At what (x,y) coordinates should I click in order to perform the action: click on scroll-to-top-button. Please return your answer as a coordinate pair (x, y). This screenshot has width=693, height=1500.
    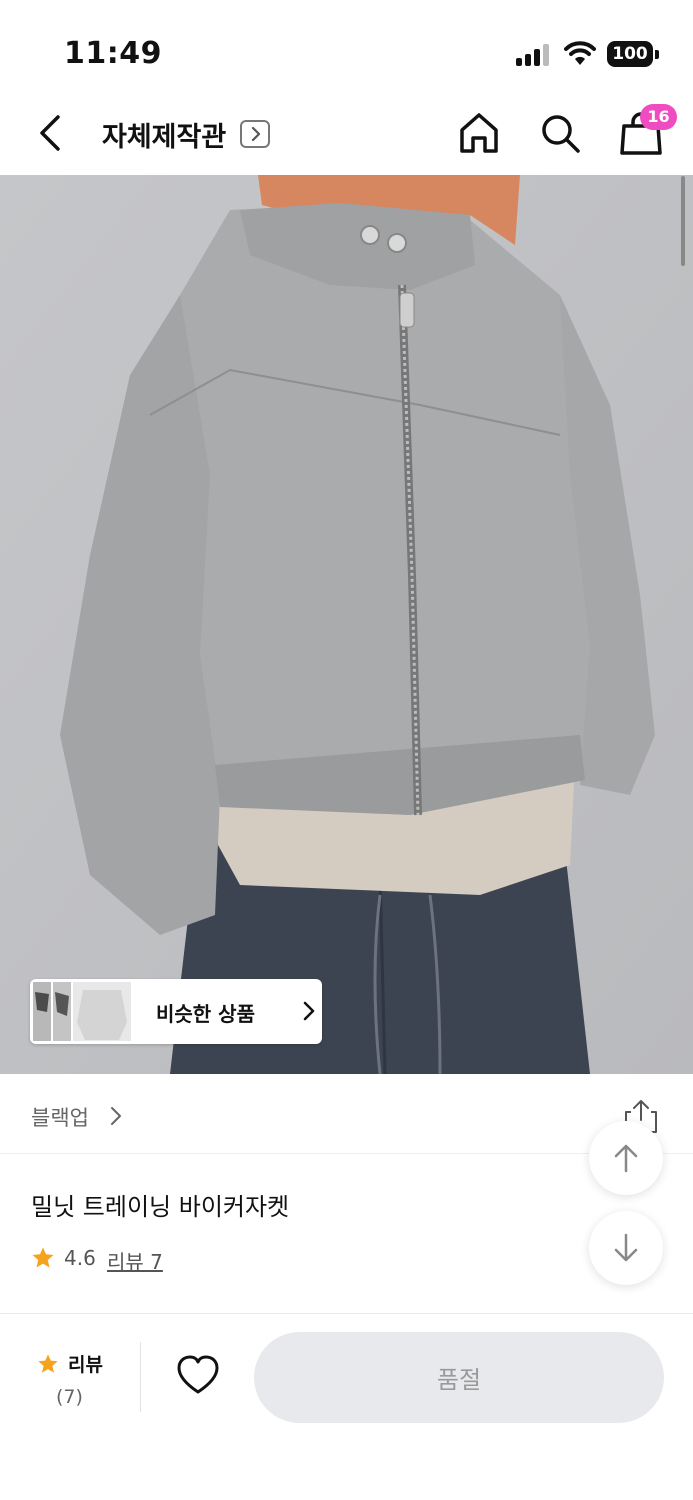
    Looking at the image, I should click on (626, 1158).